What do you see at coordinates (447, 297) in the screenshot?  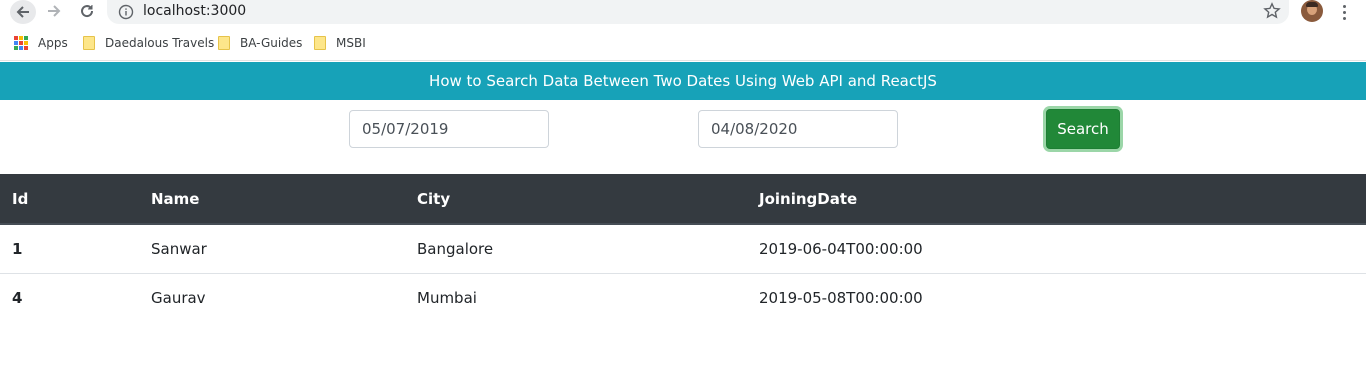 I see `cell-city: Mumbai` at bounding box center [447, 297].